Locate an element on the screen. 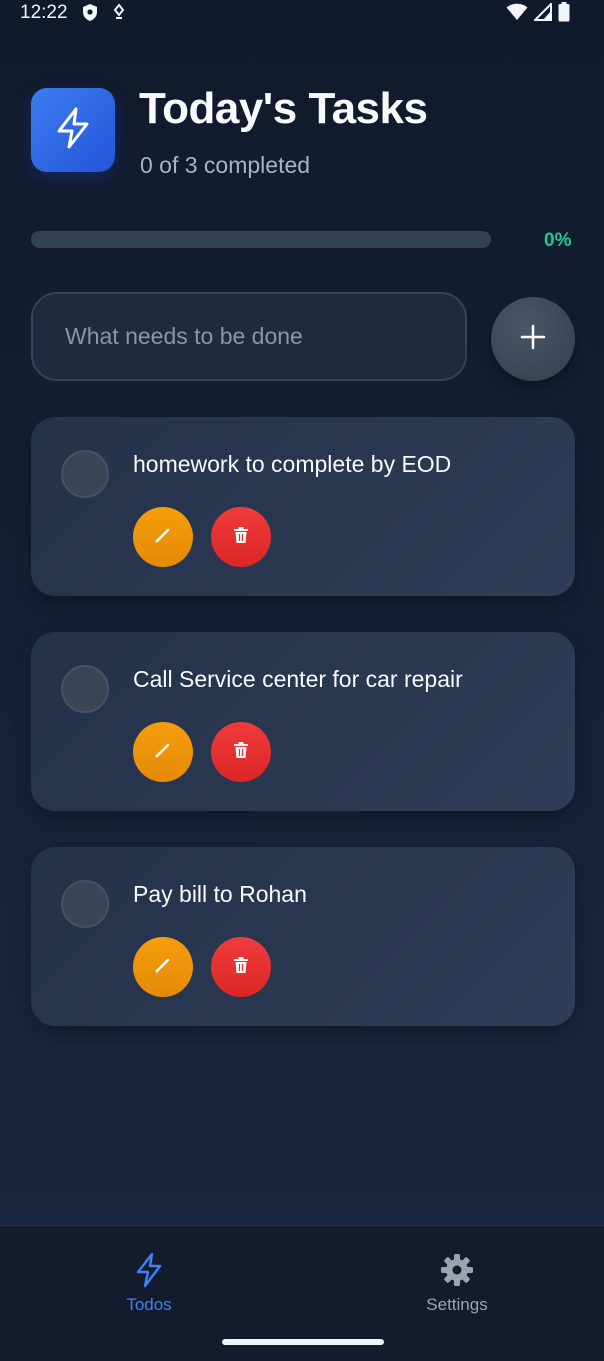 The height and width of the screenshot is (1361, 604). progress-bar is located at coordinates (261, 239).